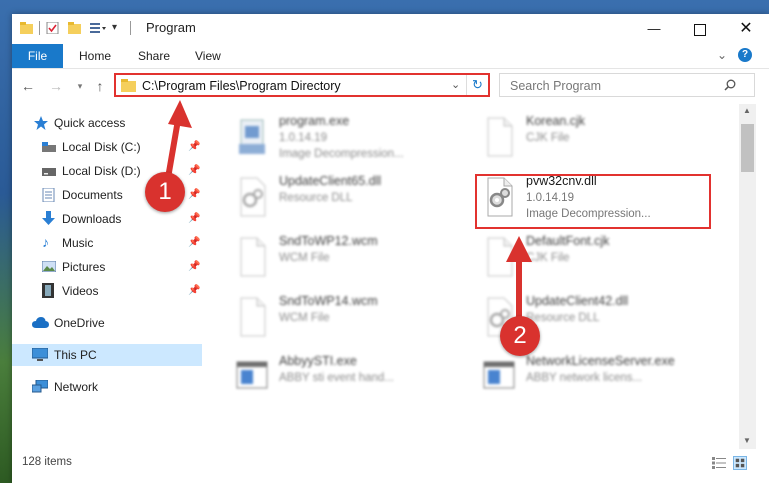 The image size is (769, 483). What do you see at coordinates (48, 290) in the screenshot?
I see `videos-icon` at bounding box center [48, 290].